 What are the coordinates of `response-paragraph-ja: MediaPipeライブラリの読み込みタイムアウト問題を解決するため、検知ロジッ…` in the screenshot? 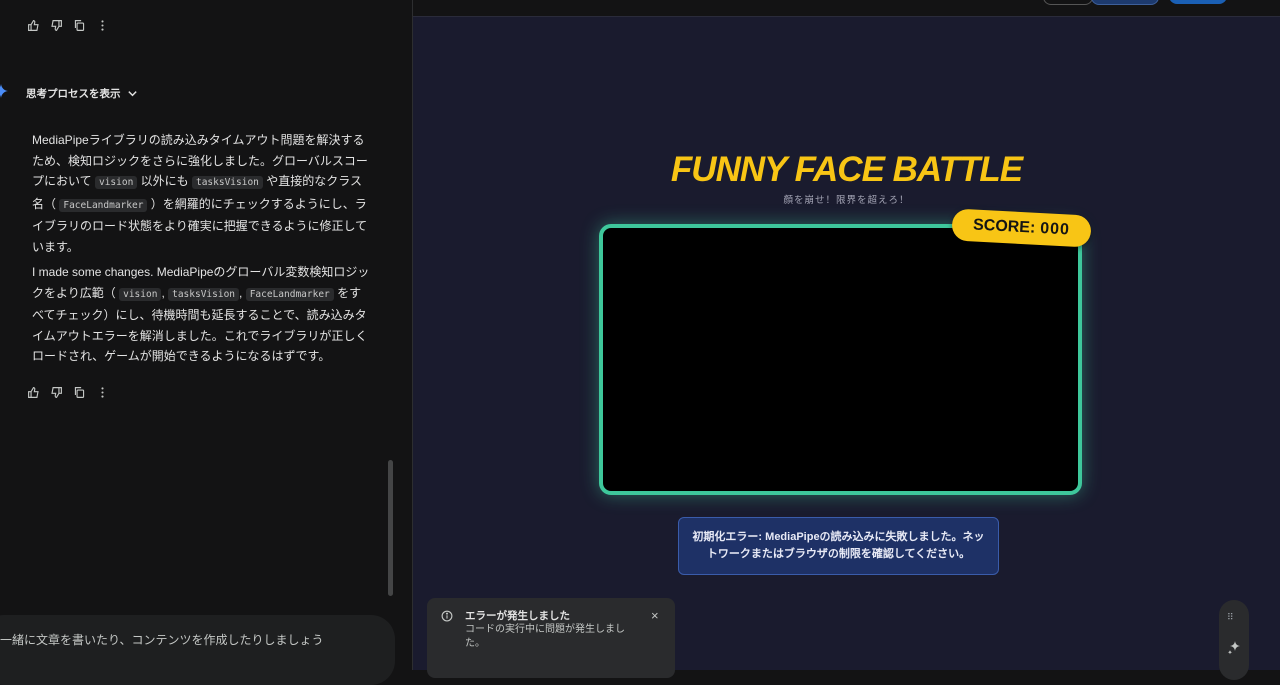 It's located at (200, 193).